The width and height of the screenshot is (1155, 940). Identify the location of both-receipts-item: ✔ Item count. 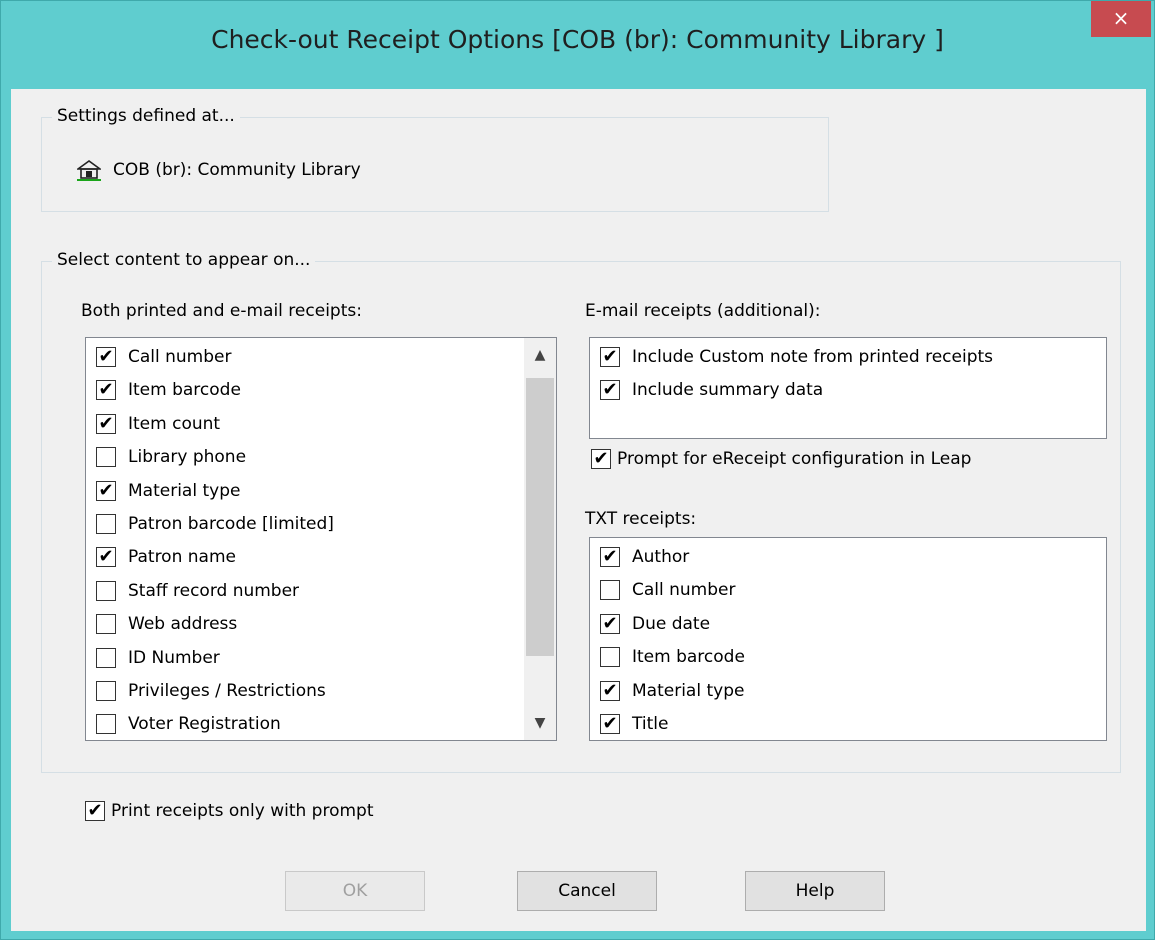
(158, 424).